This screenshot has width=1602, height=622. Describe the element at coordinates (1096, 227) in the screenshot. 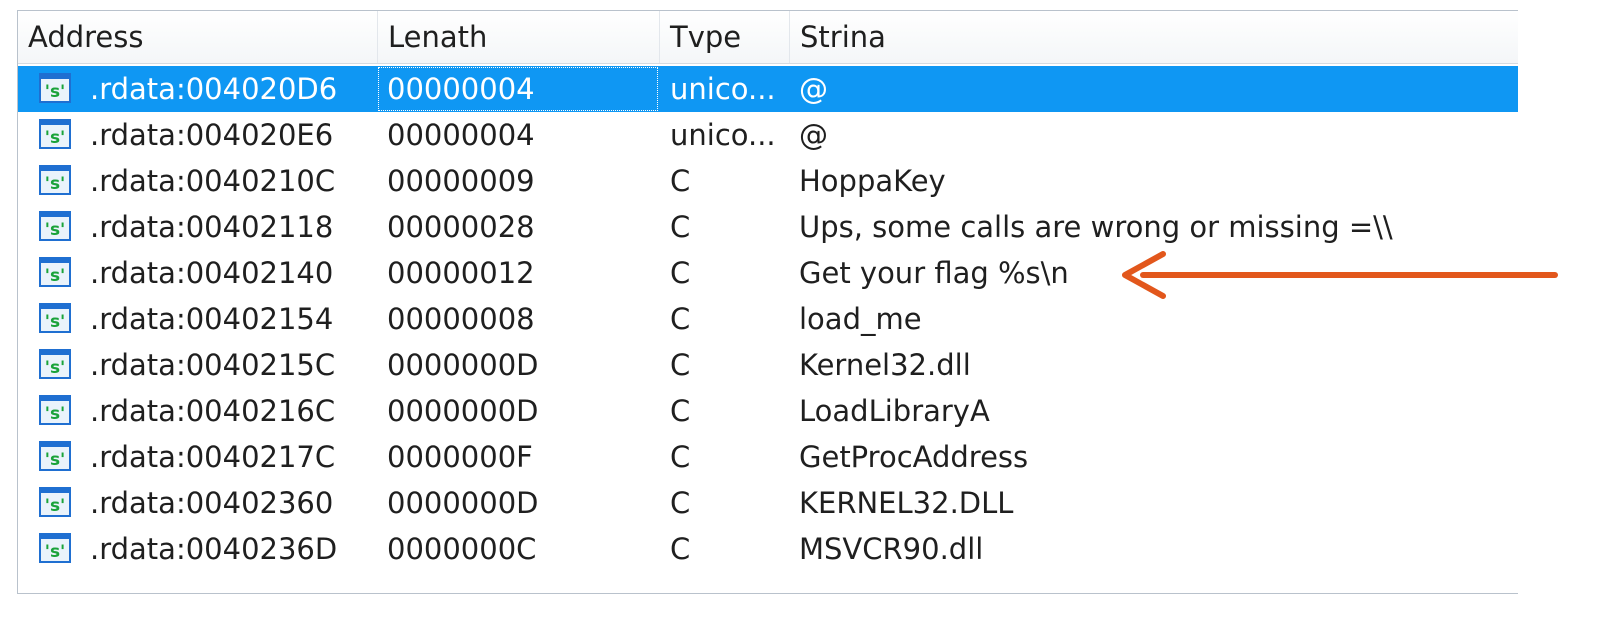

I see `cell-string: Ups, some calls are wrong or missing =\\` at that location.